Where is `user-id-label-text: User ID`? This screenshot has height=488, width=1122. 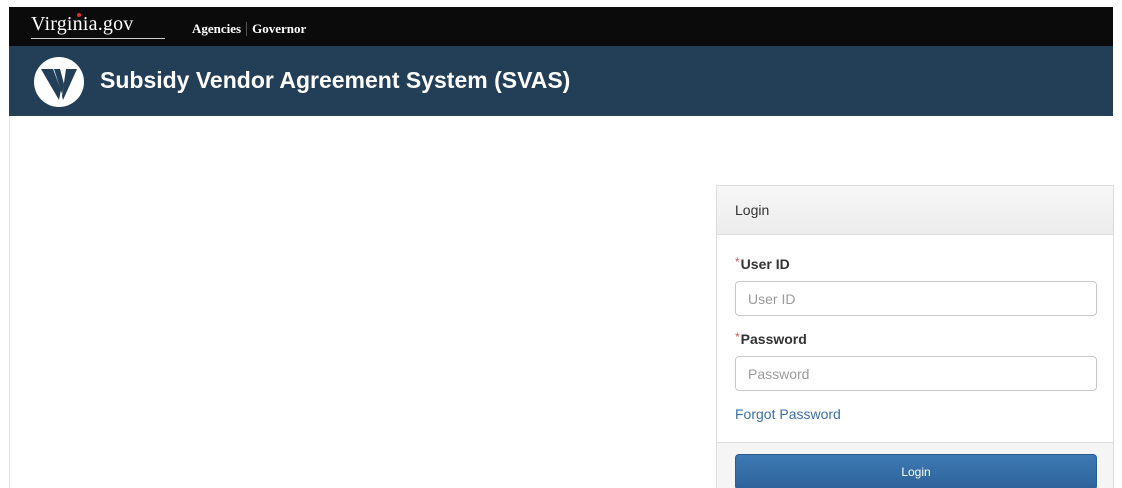
user-id-label-text: User ID is located at coordinates (765, 264).